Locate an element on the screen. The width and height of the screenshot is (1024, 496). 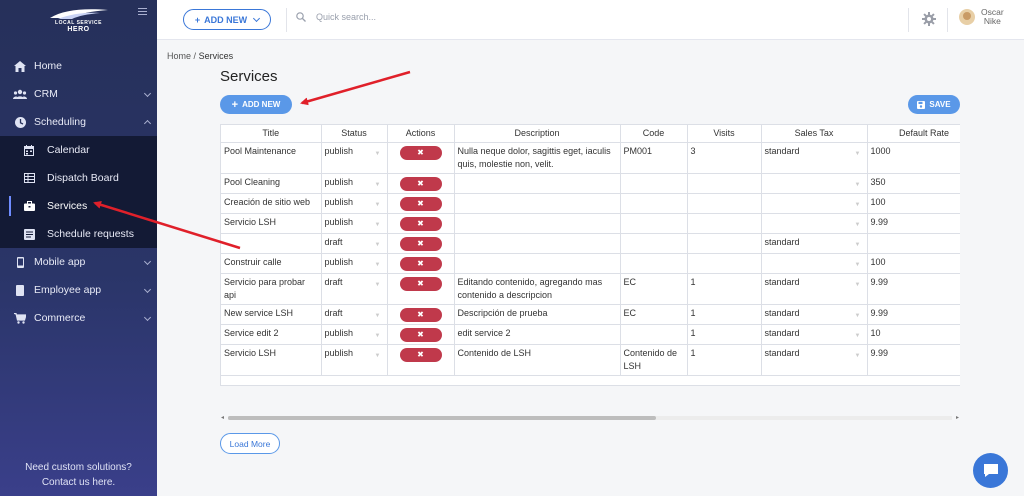
table-row: Construir calle publish ▼ ✖ ▼ 100 is located at coordinates (590, 263).